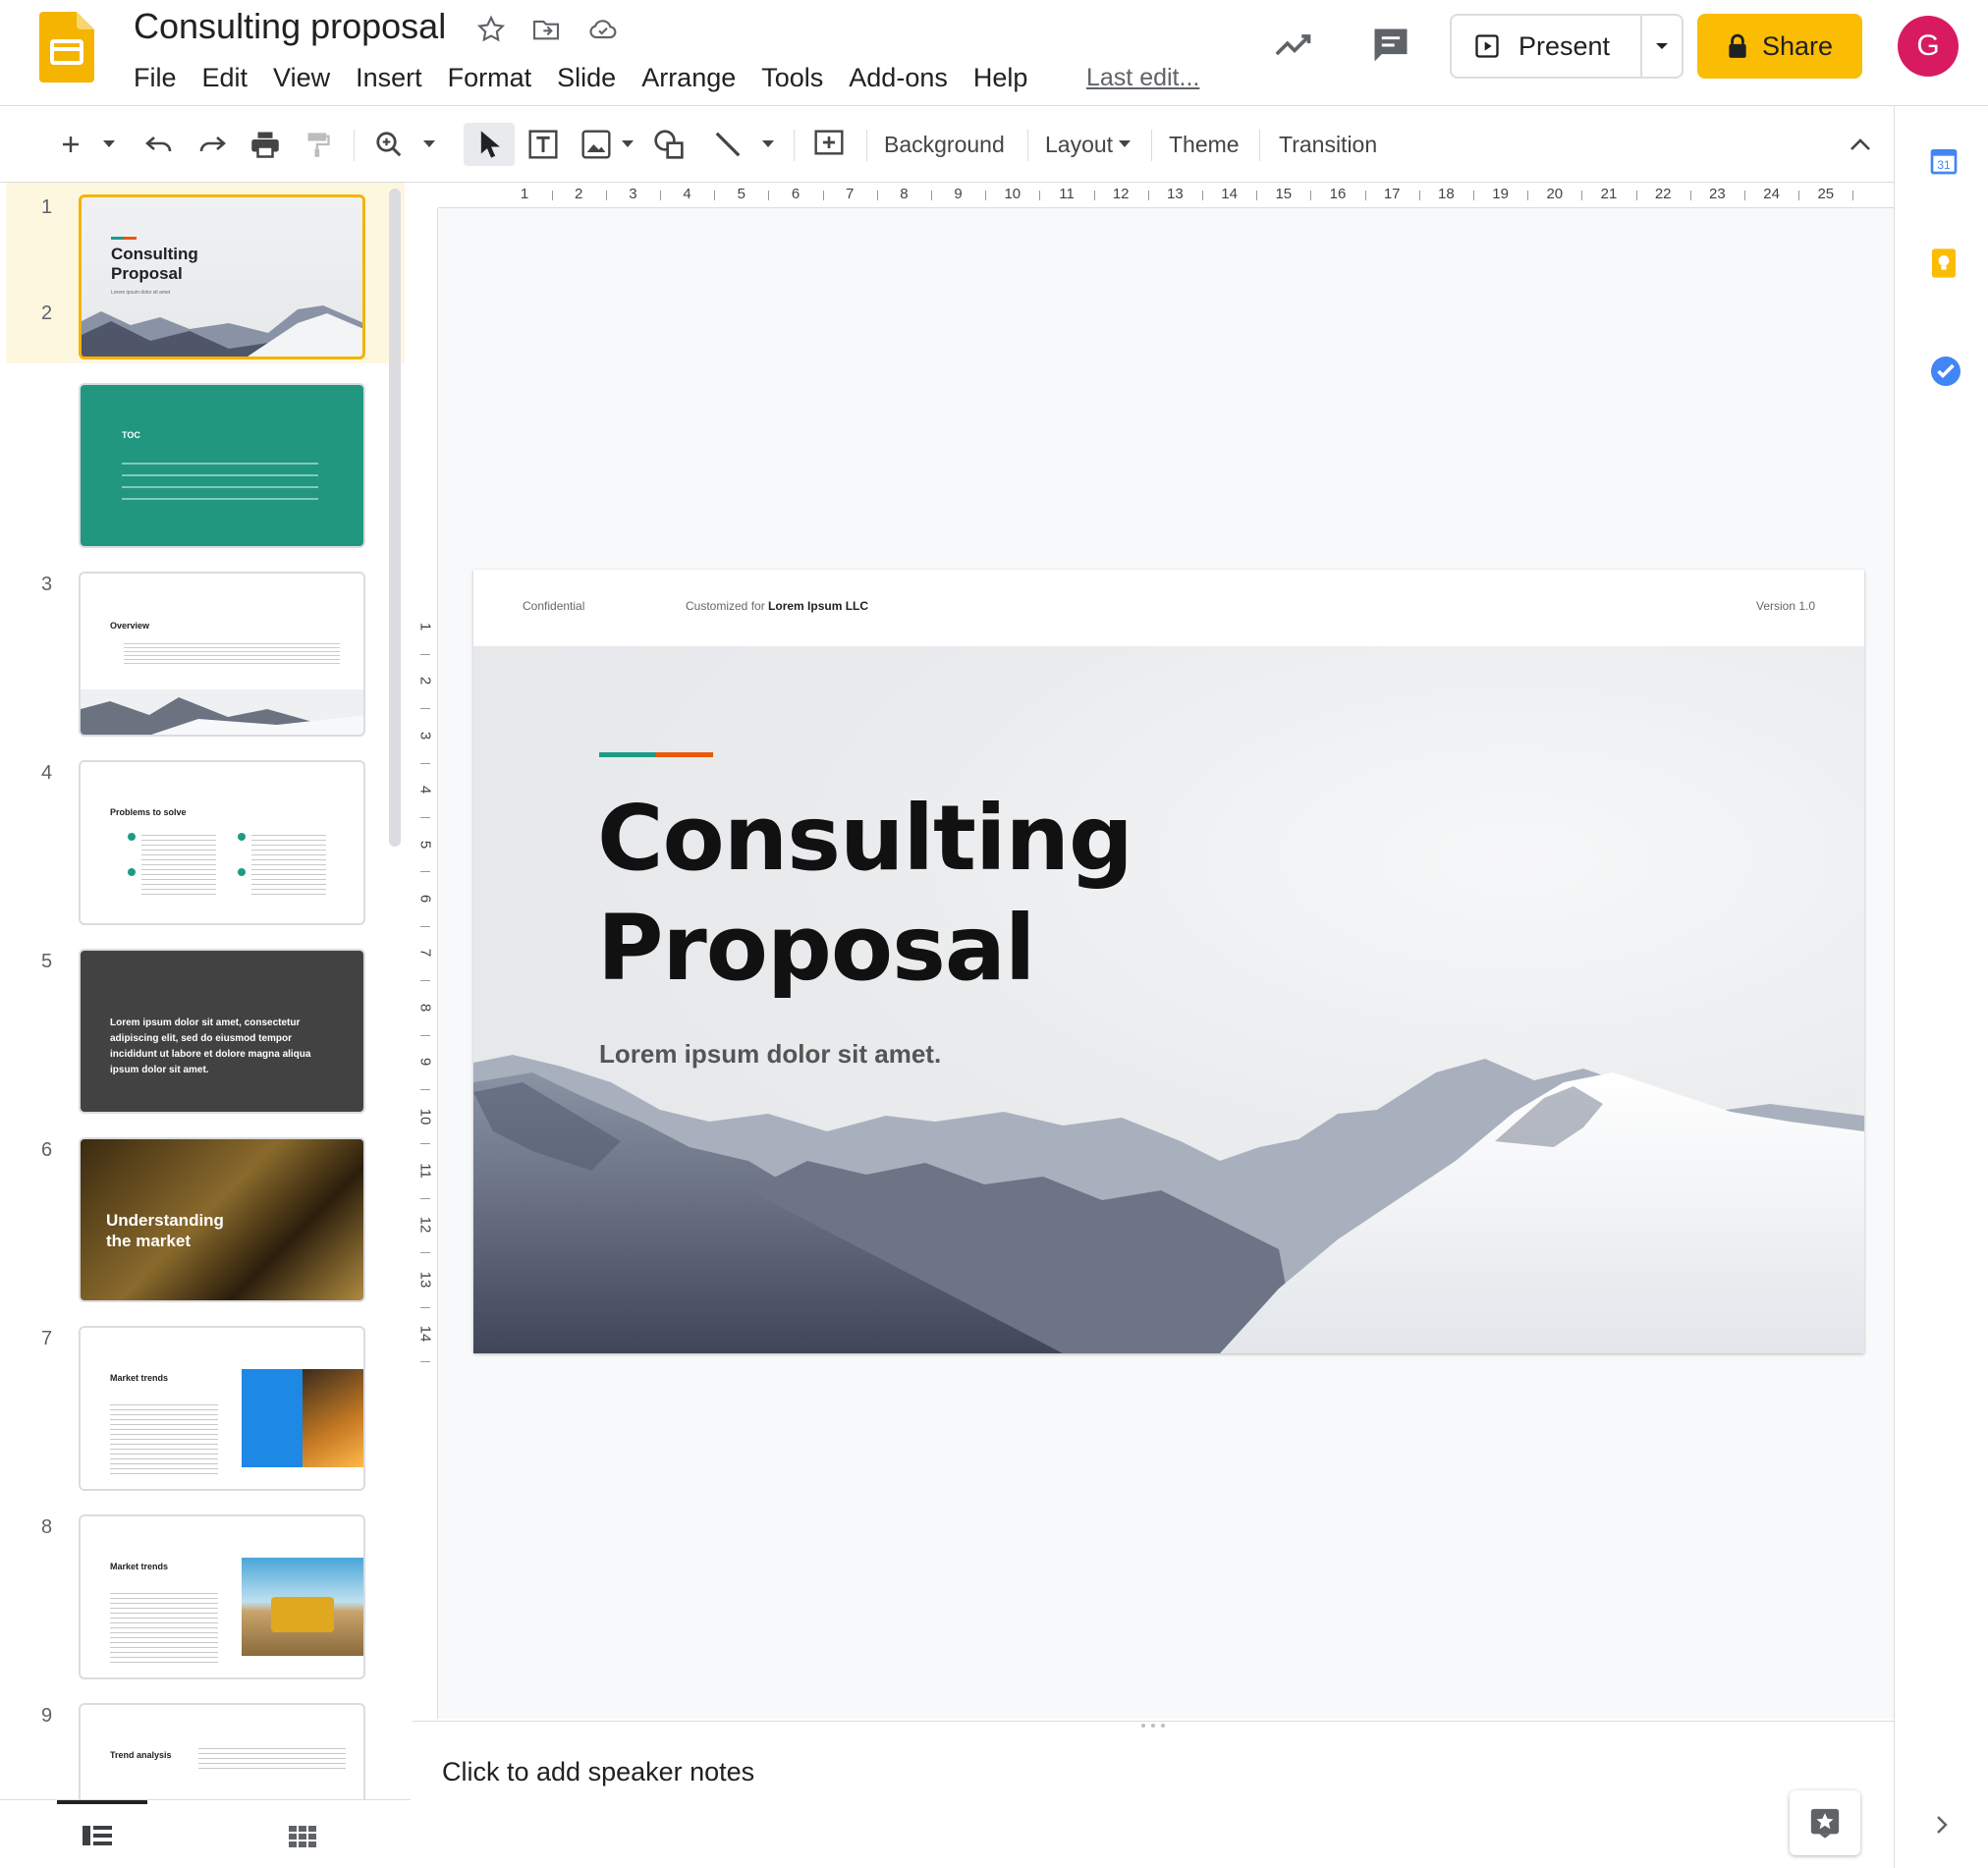 Image resolution: width=1988 pixels, height=1868 pixels. Describe the element at coordinates (546, 29) in the screenshot. I see `move-to-folder-icon` at that location.